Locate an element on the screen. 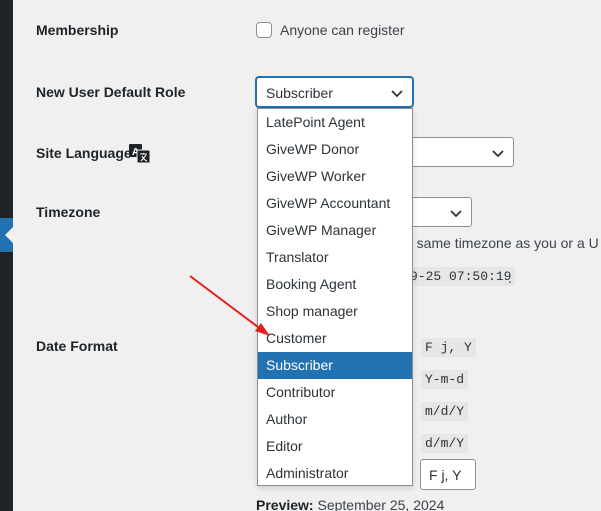  role-option-latepoint-agent: LatePoint Agent is located at coordinates (335, 122).